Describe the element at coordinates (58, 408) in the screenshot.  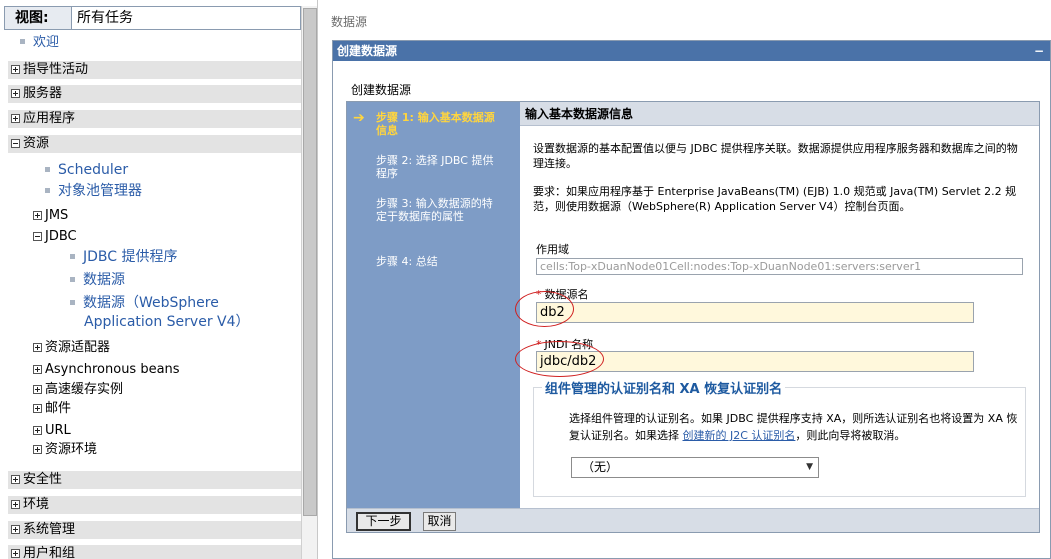
I see `nav-node-label: 邮件` at that location.